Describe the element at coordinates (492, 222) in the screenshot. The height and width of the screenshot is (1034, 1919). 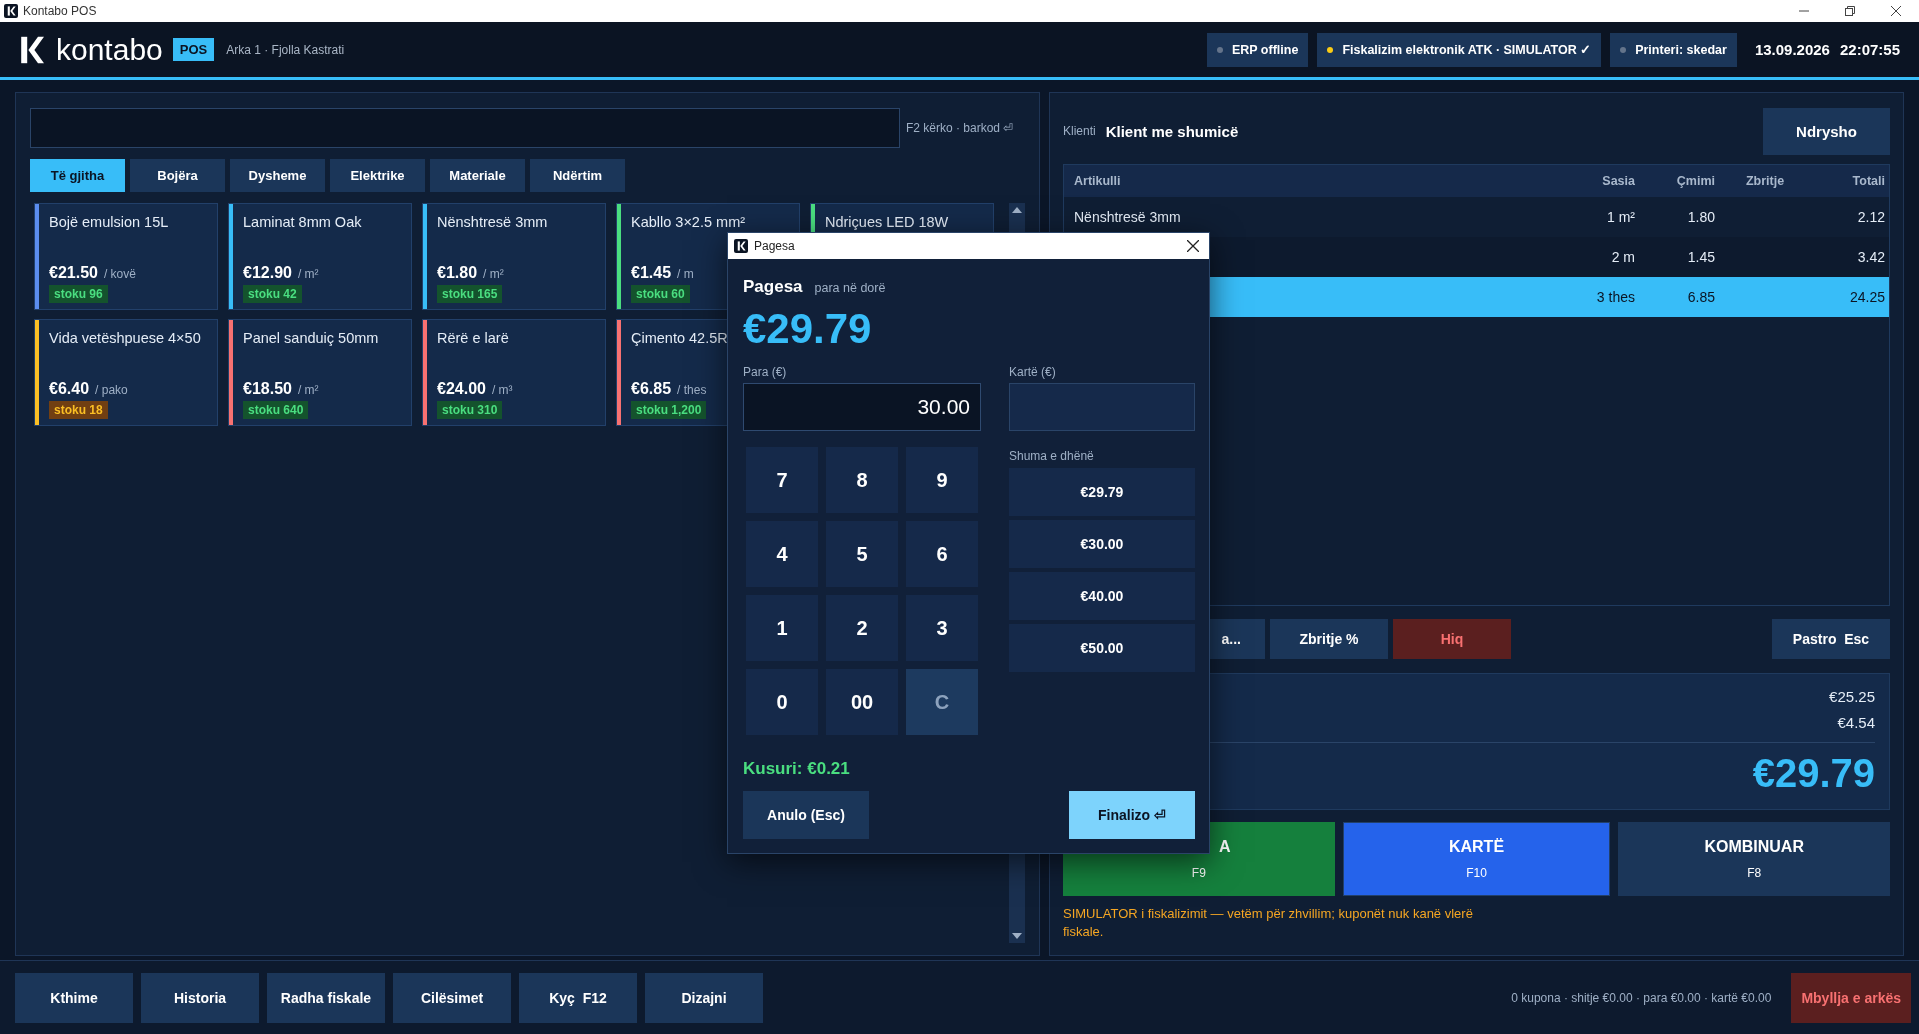
I see `product-name: Nënshtresë 3mm` at that location.